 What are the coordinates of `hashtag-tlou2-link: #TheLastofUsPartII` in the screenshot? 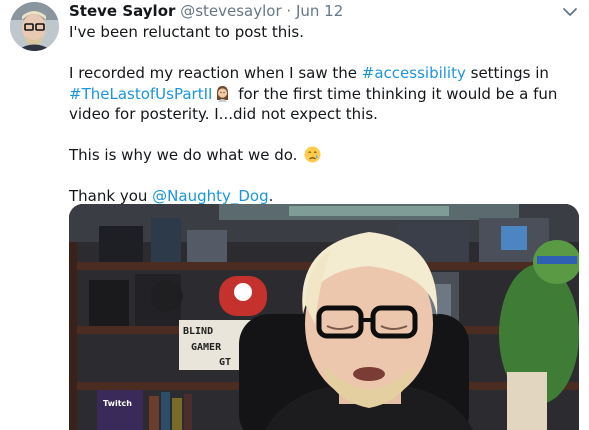 It's located at (140, 94).